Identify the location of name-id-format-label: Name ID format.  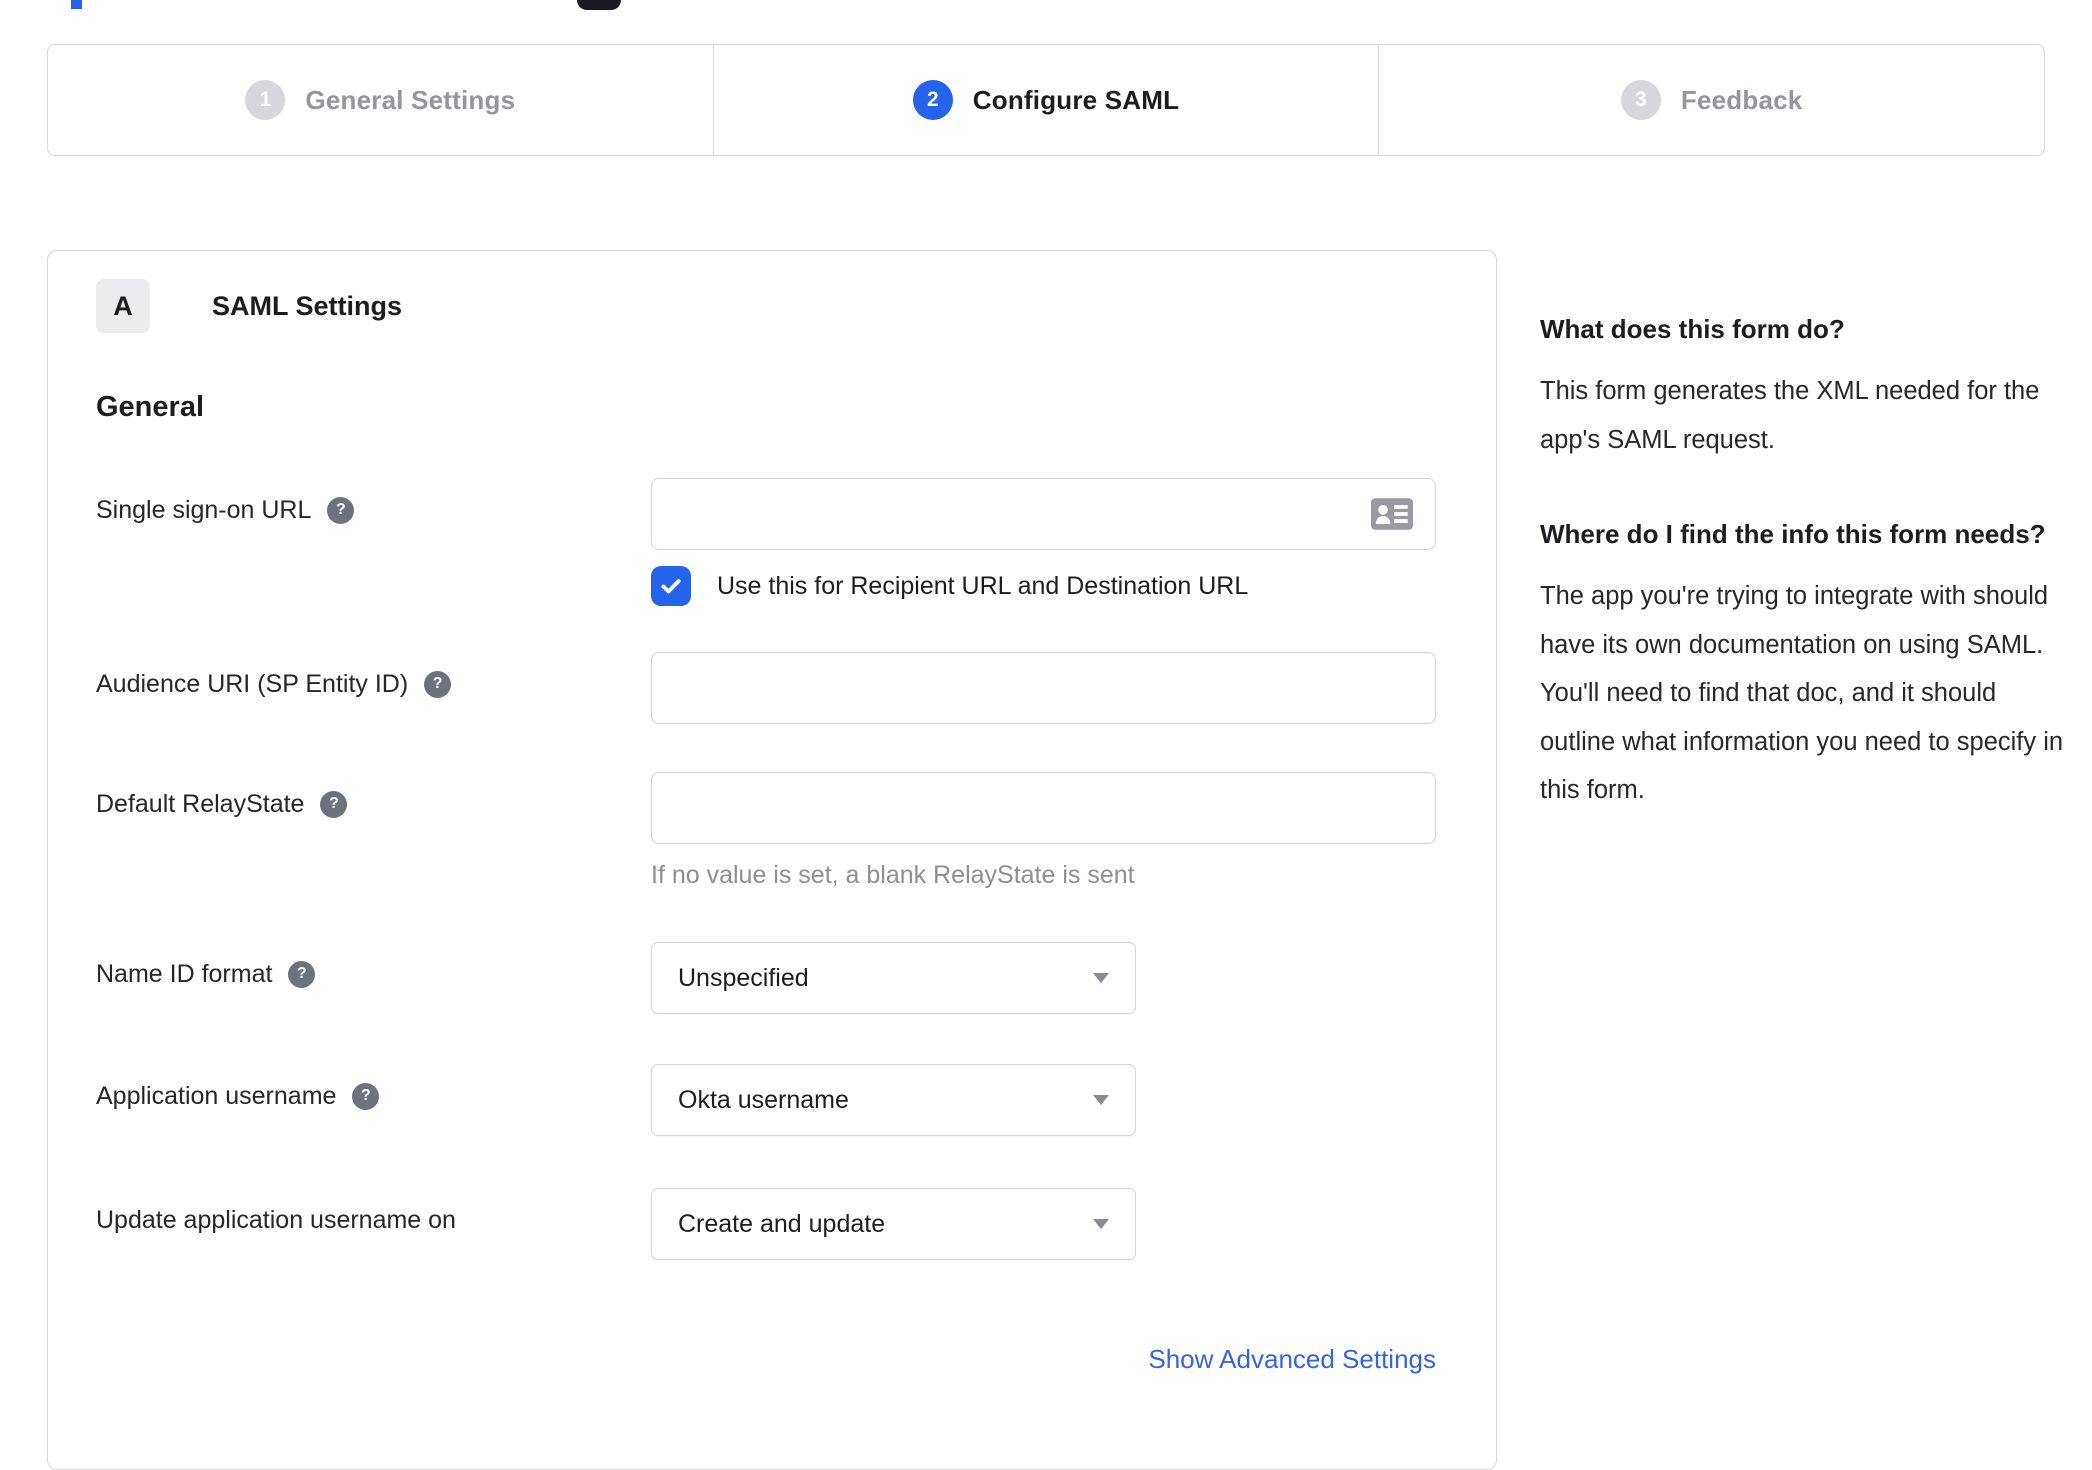
(184, 974).